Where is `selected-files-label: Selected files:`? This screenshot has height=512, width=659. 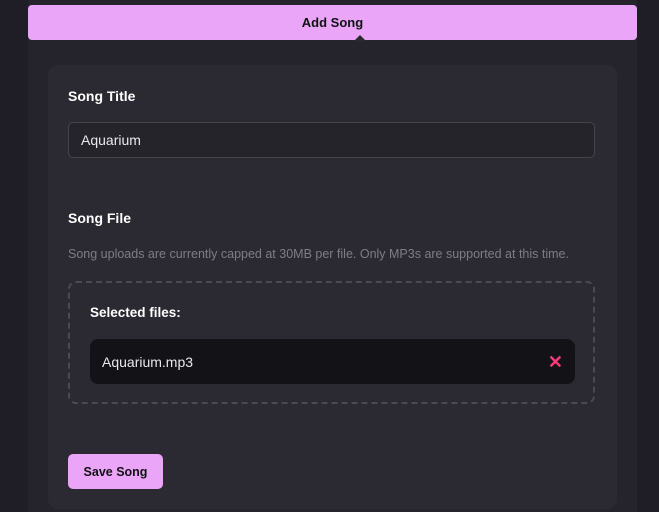 selected-files-label: Selected files: is located at coordinates (135, 312).